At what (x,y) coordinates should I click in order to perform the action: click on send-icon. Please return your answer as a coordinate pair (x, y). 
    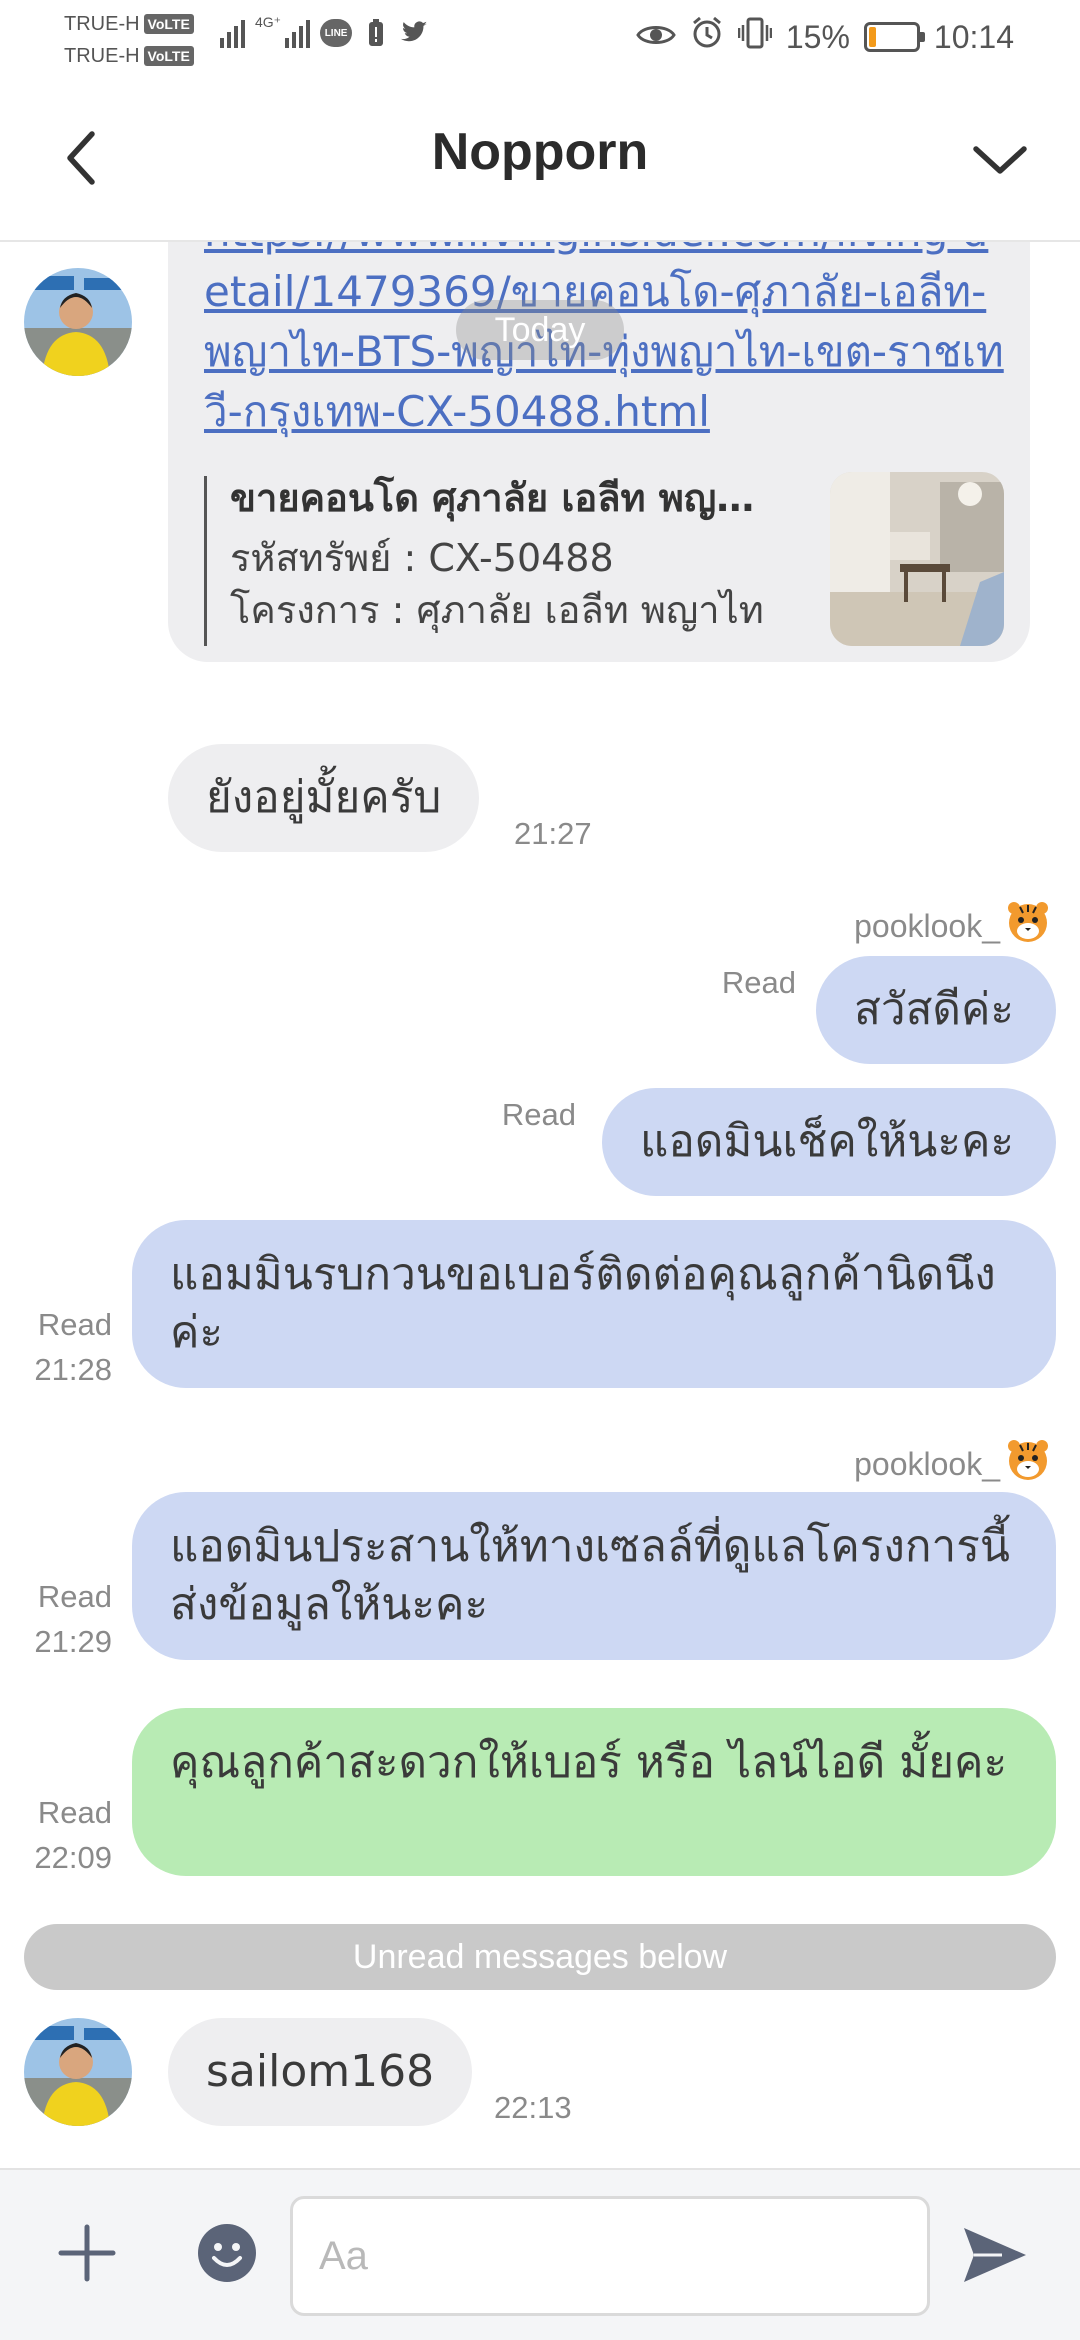
    Looking at the image, I should click on (995, 2255).